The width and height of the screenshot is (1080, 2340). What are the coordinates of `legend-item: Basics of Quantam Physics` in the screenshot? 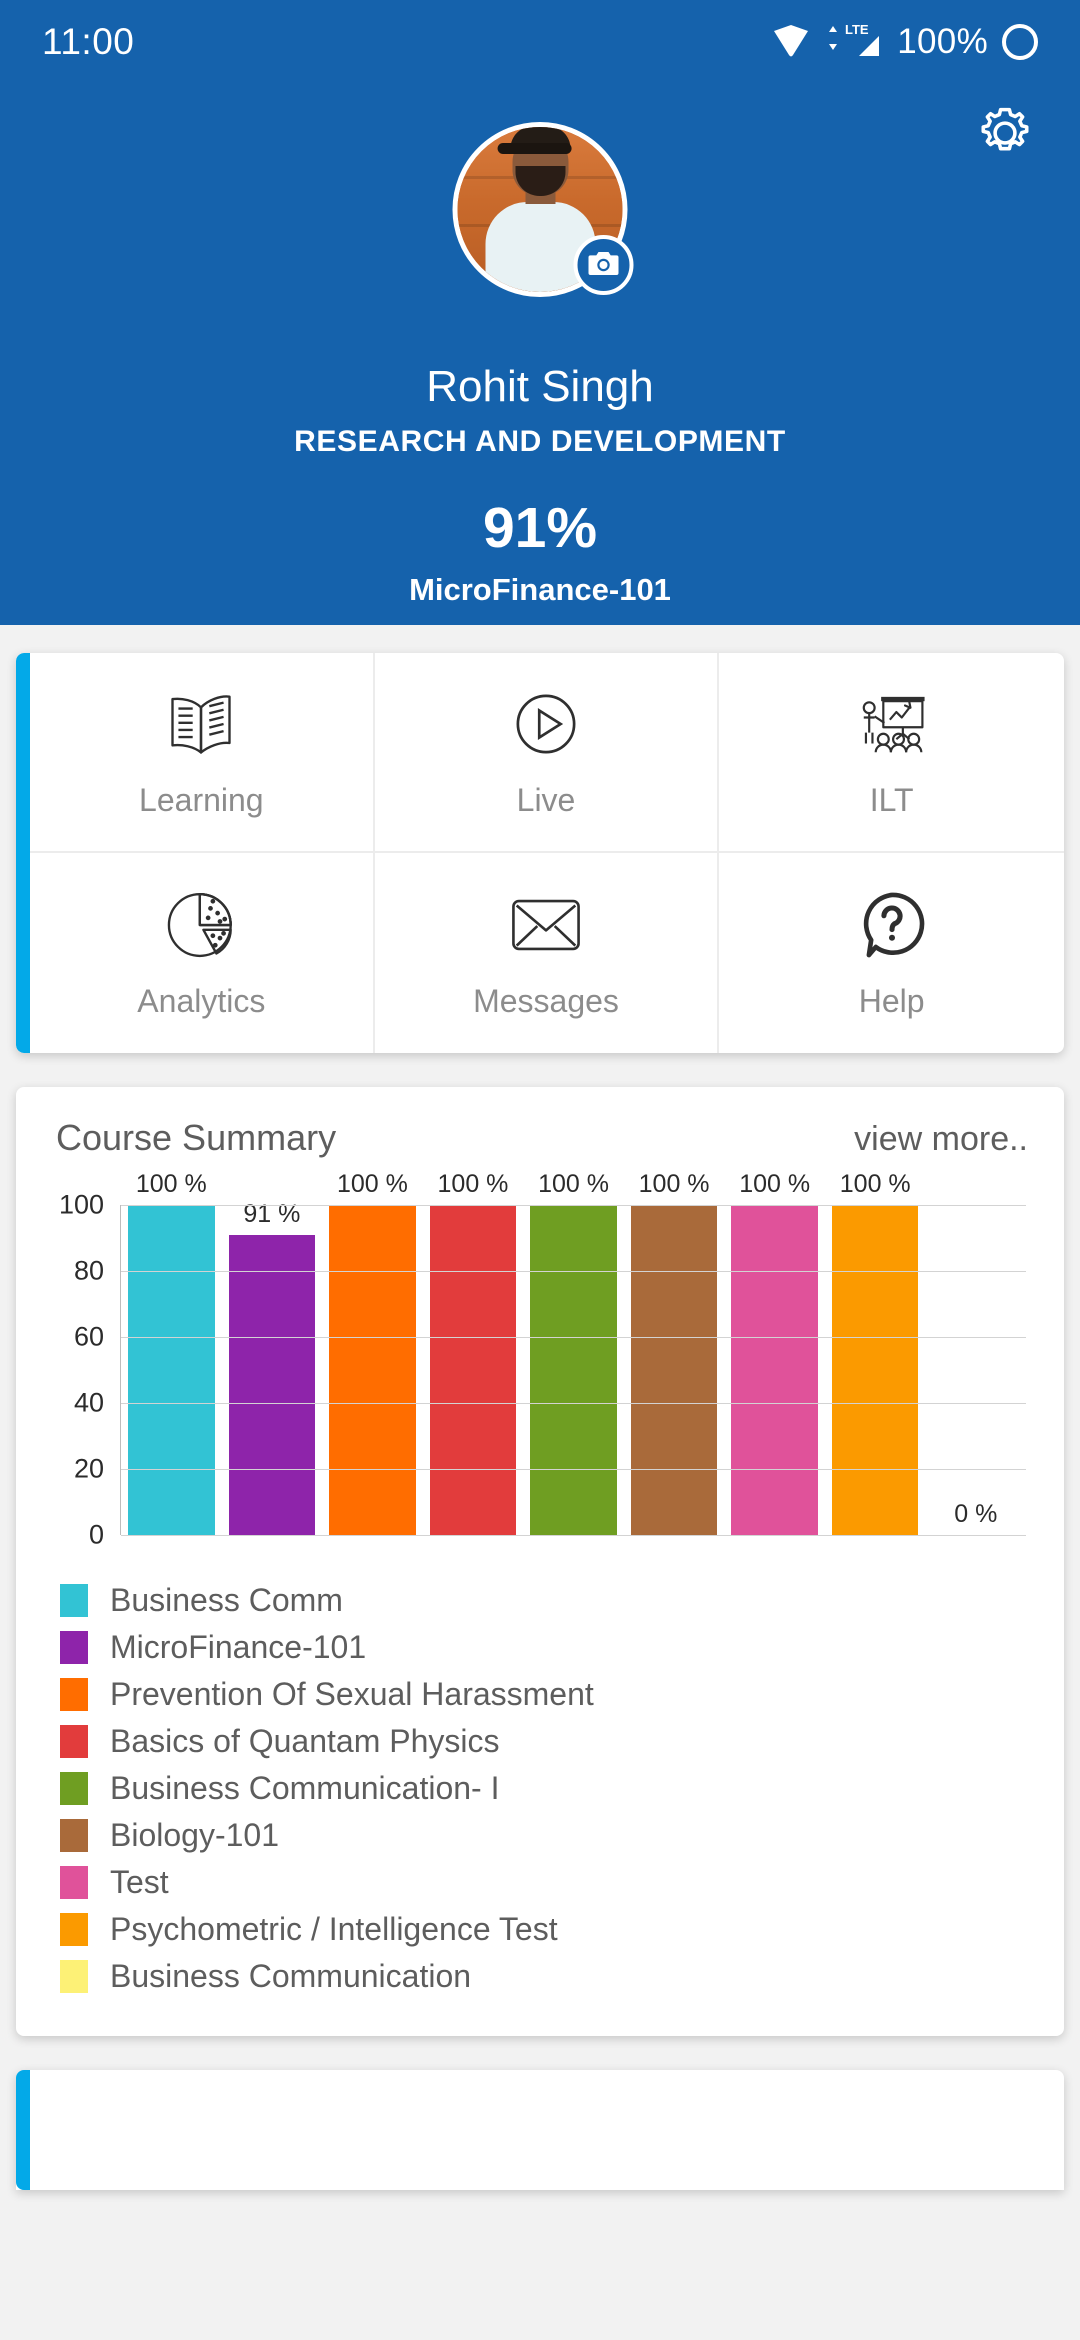 It's located at (549, 1741).